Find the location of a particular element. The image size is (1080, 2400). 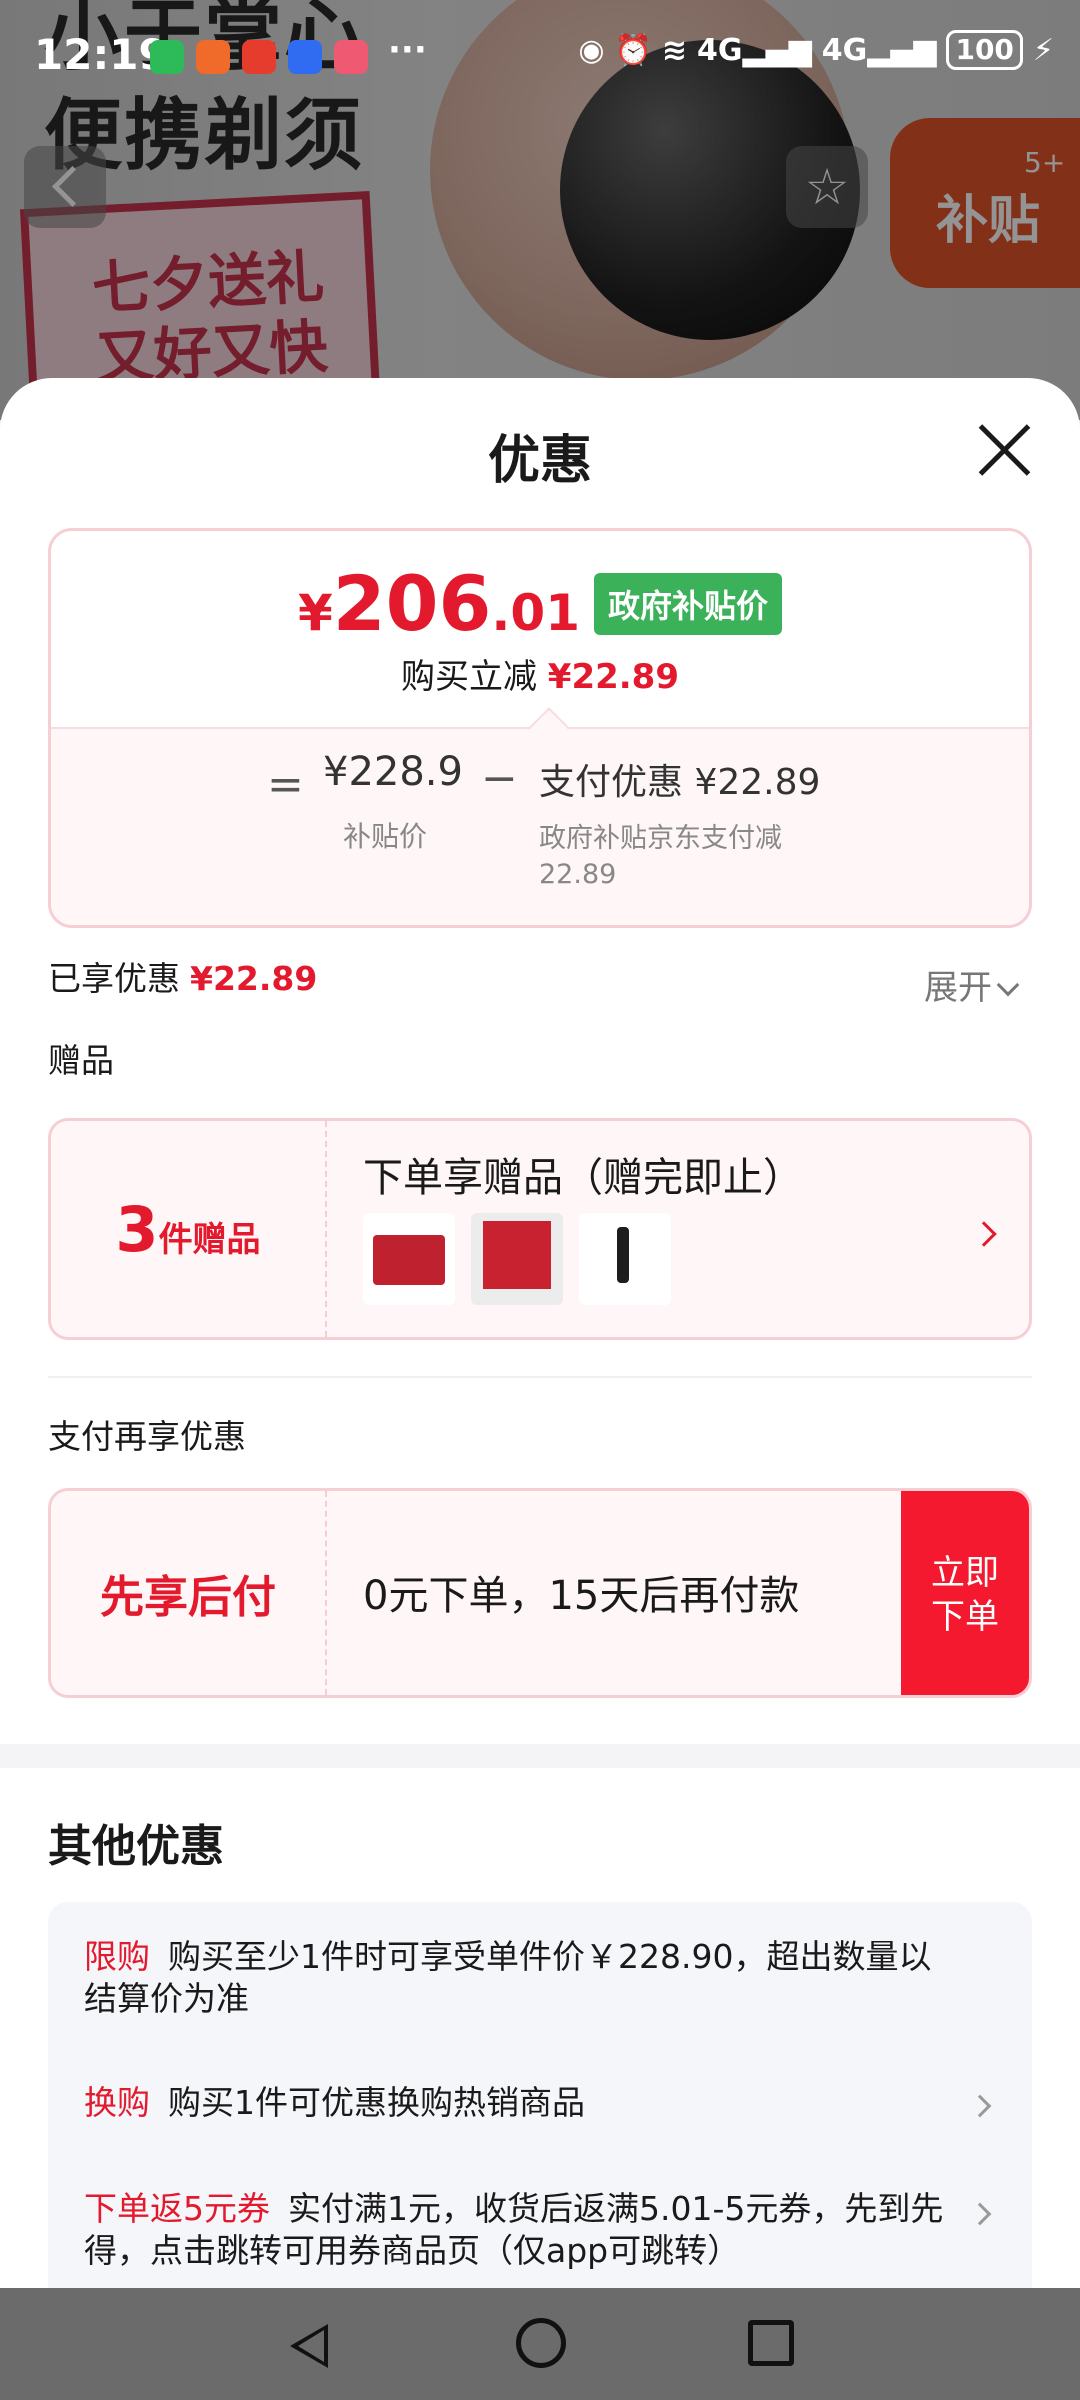

nav-back-icon is located at coordinates (309, 2346).